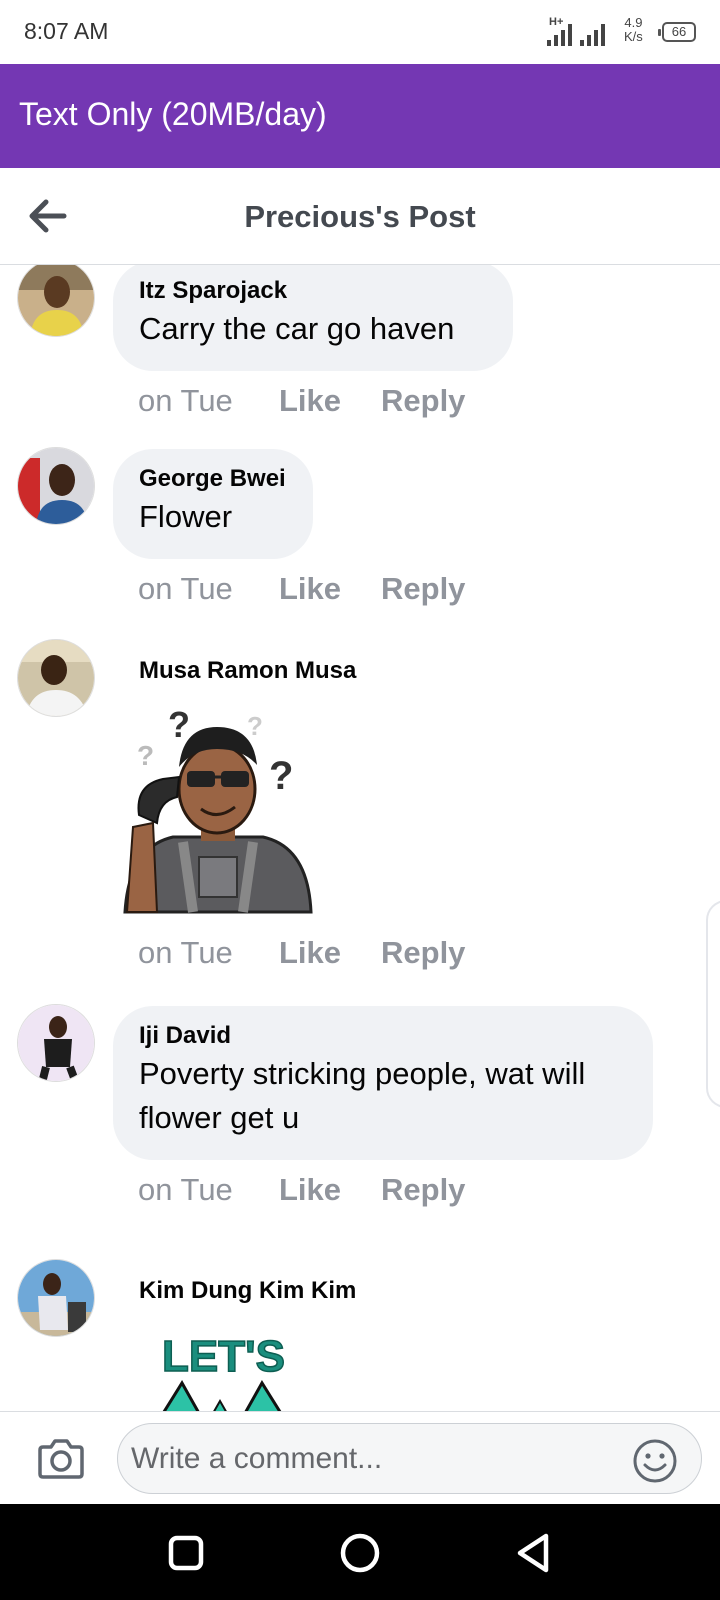 This screenshot has height=1600, width=720. I want to click on comment-text: flower get u, so click(219, 1117).